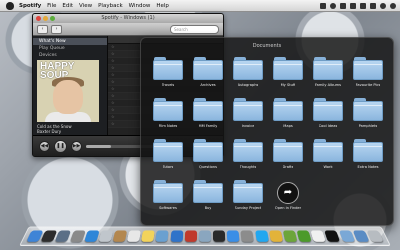 The width and height of the screenshot is (400, 250). Describe the element at coordinates (319, 235) in the screenshot. I see `textedit-icon` at that location.